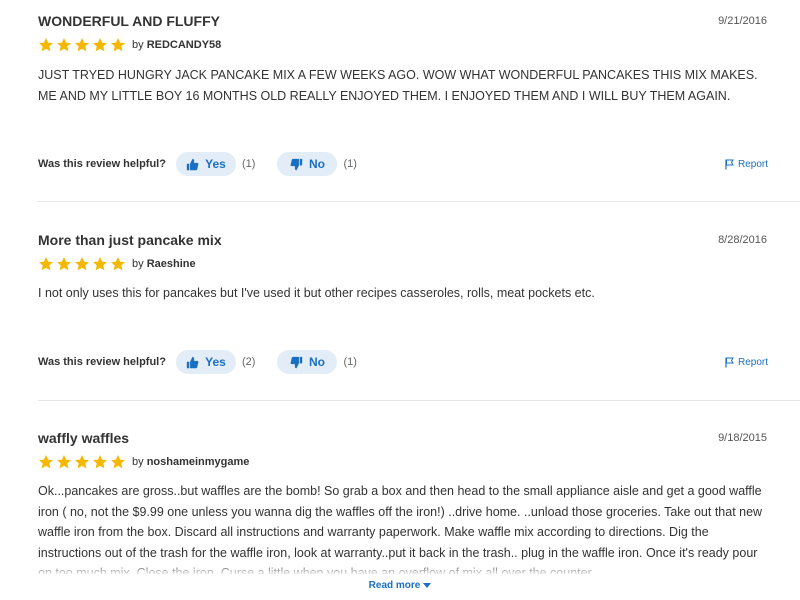 This screenshot has height=600, width=800. Describe the element at coordinates (129, 45) in the screenshot. I see `rating-row: by REDCANDY58` at that location.